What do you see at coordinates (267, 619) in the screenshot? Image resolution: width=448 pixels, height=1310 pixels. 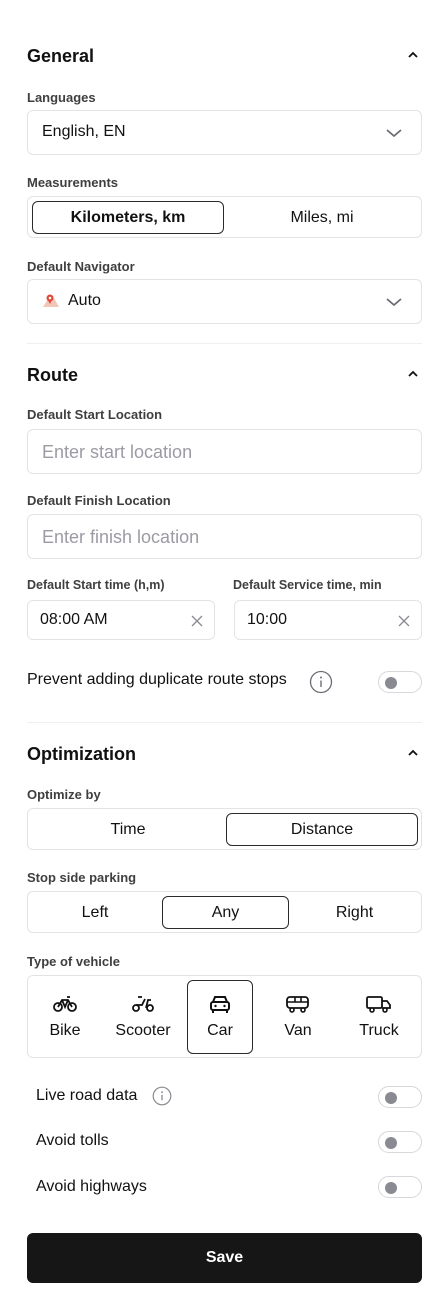 I see `service-time-value: 10:00` at bounding box center [267, 619].